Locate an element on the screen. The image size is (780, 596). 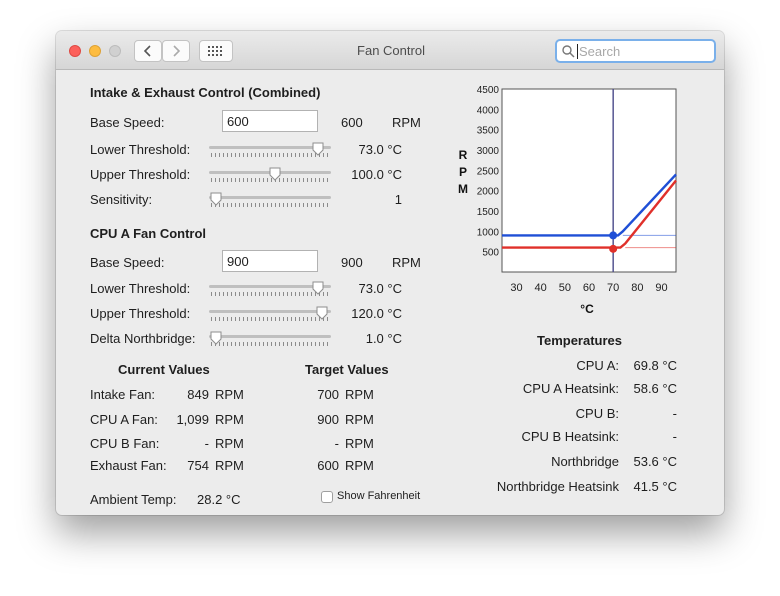
target-row-value: 900 is located at coordinates (328, 419).